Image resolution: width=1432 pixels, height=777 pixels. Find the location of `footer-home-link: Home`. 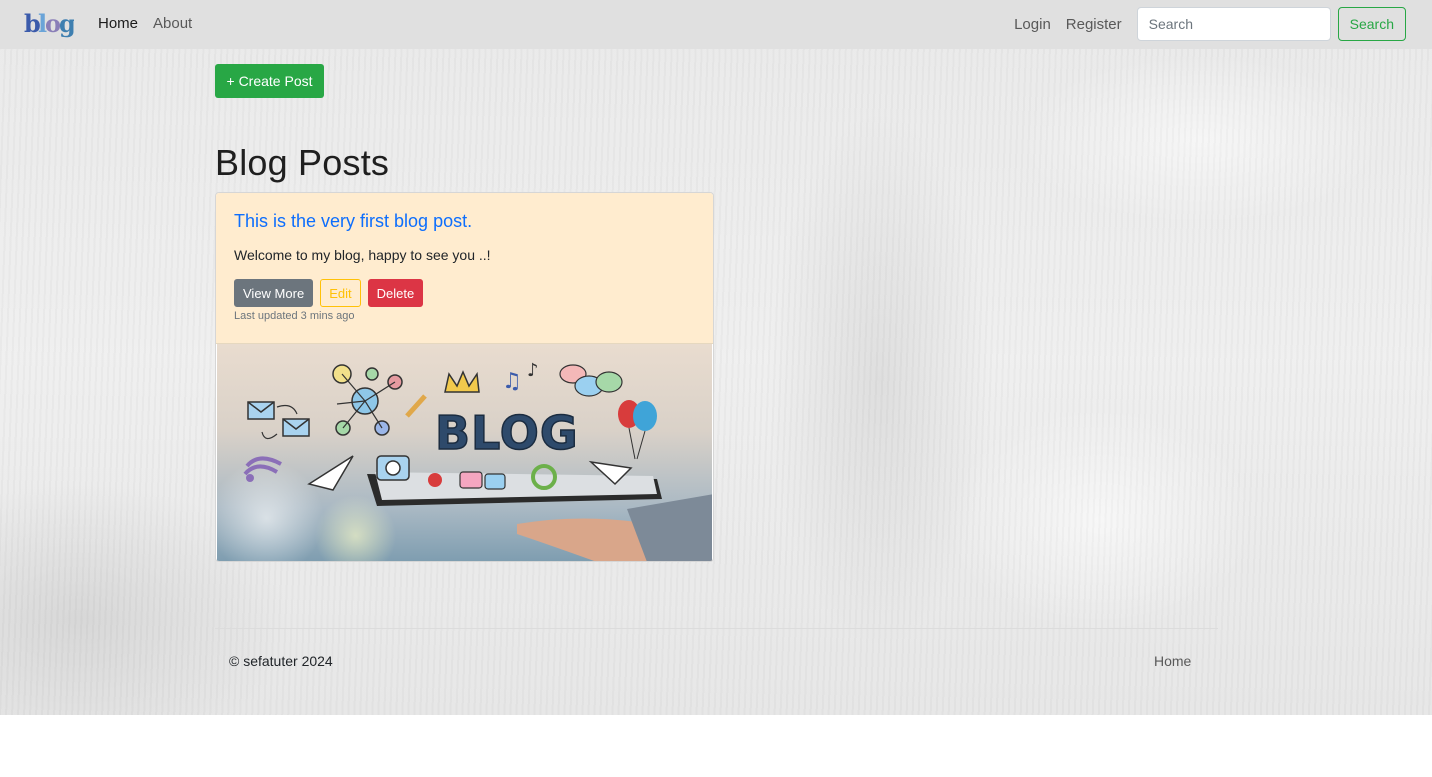

footer-home-link: Home is located at coordinates (1172, 661).